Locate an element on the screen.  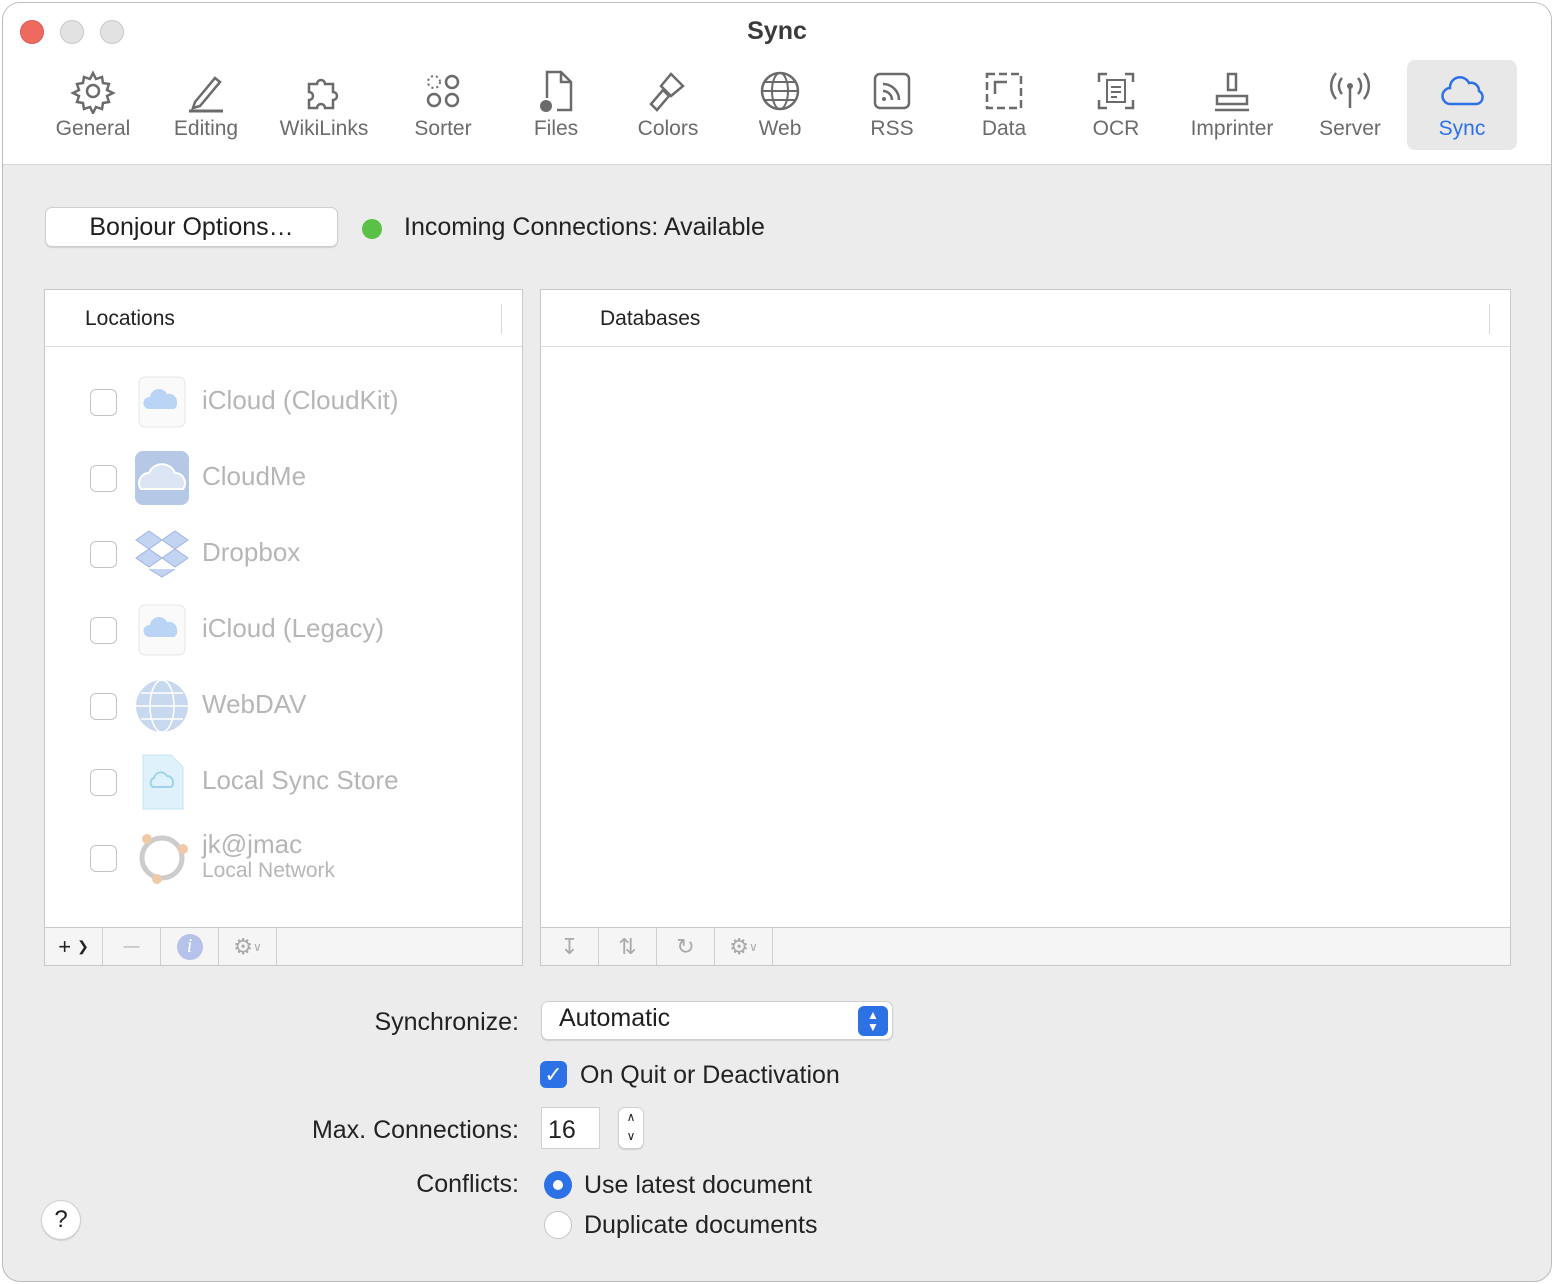
max-connections-field: 16 is located at coordinates (570, 1128).